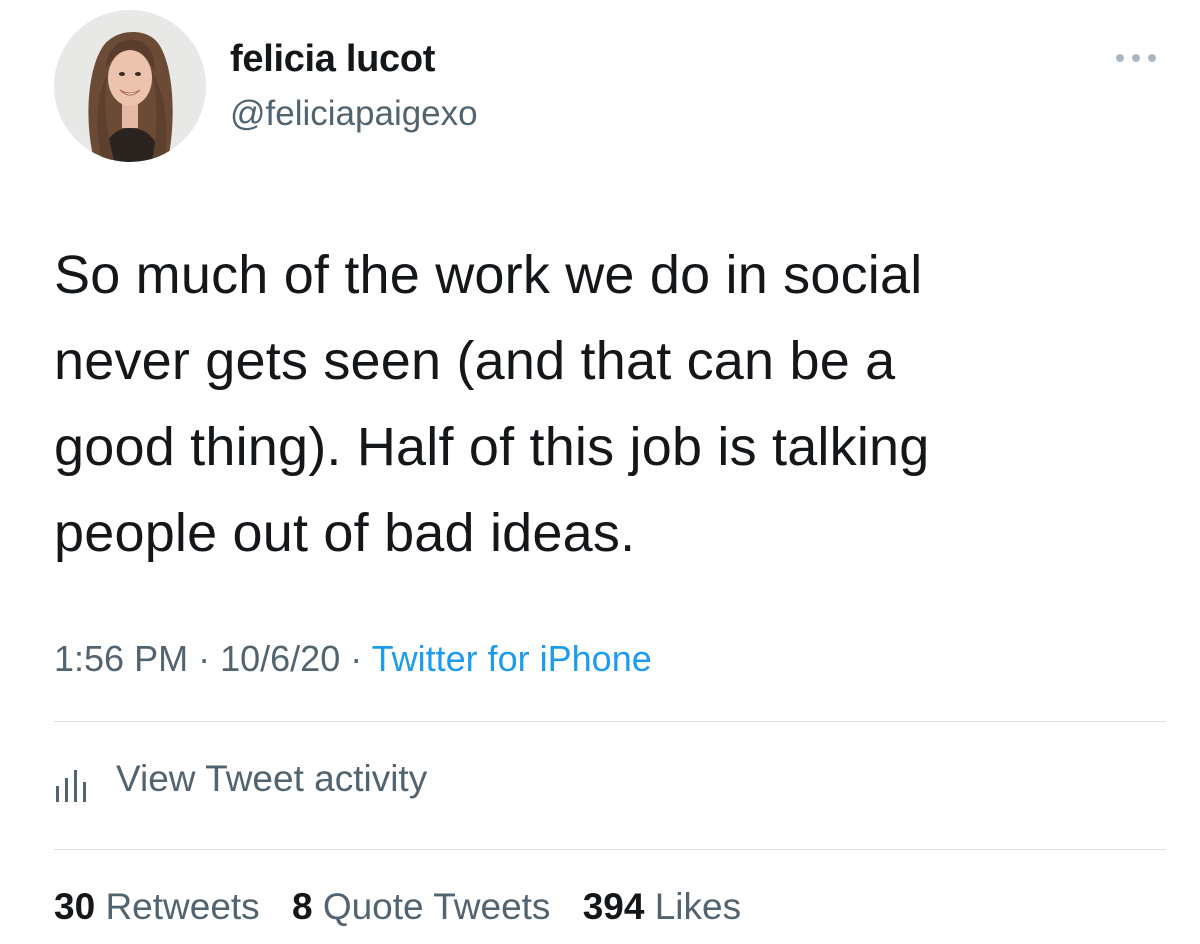 Image resolution: width=1200 pixels, height=944 pixels. I want to click on tweet-date: 10/6/20, so click(280, 658).